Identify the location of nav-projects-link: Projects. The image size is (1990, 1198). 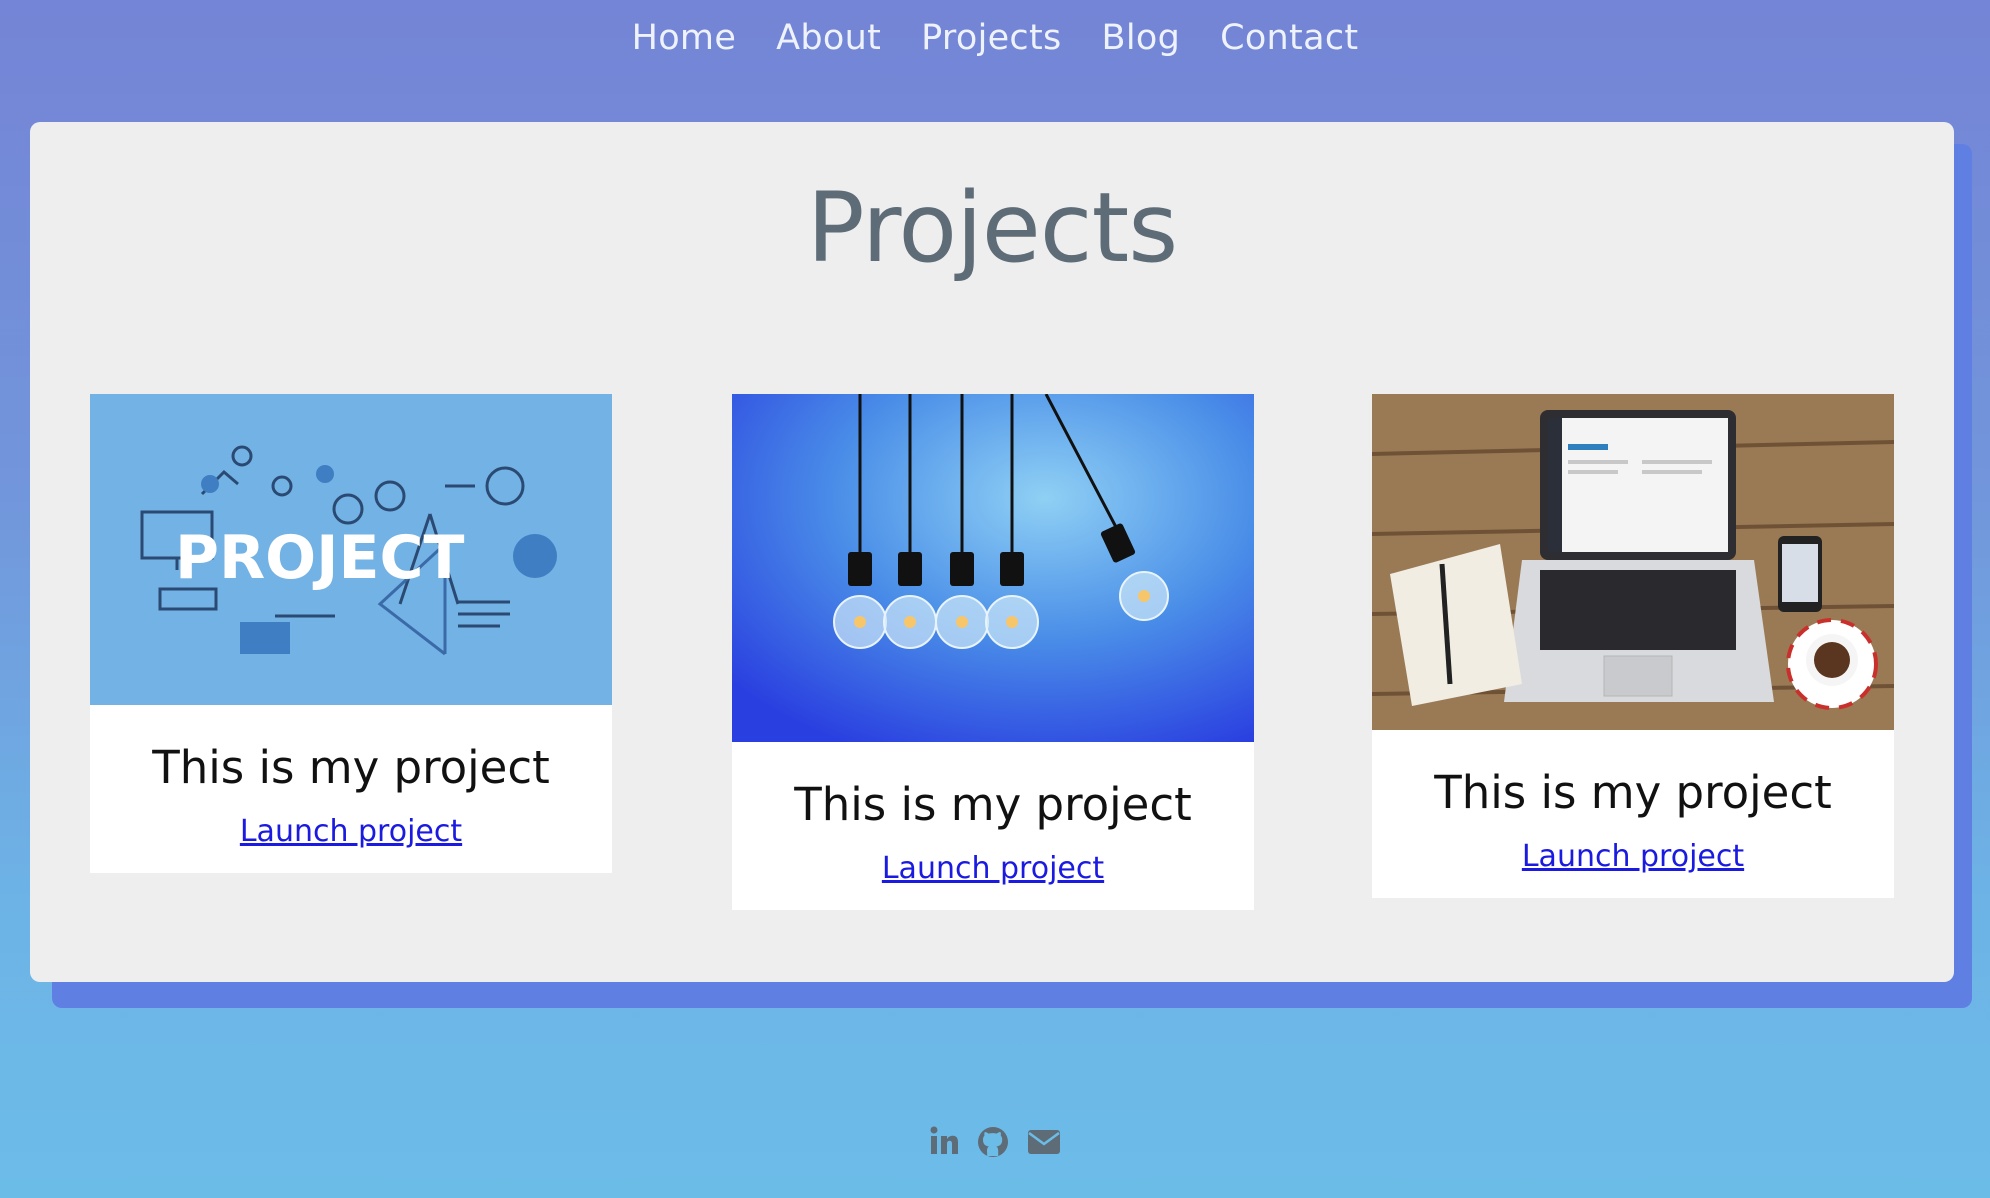
(991, 38).